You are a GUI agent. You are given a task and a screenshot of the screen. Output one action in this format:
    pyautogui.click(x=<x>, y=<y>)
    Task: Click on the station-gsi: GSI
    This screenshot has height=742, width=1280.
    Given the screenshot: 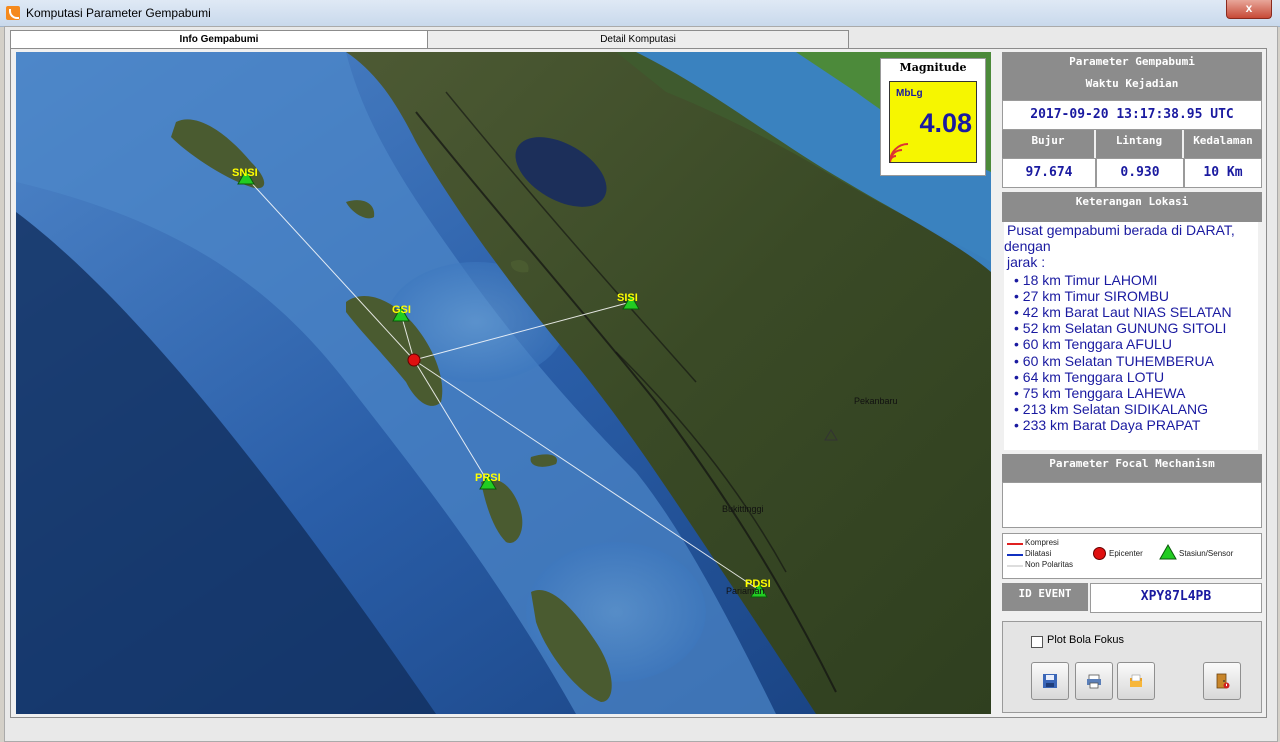 What is the action you would take?
    pyautogui.click(x=401, y=313)
    